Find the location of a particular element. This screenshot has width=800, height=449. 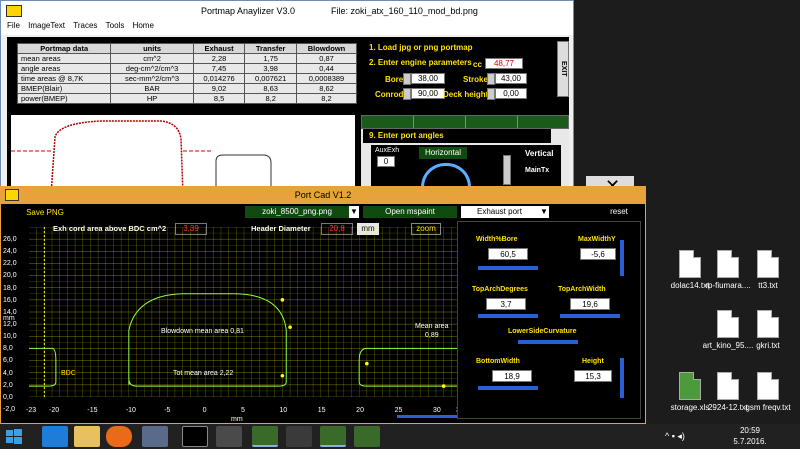

table-cell: time areas @ 8,7K is located at coordinates (64, 78).